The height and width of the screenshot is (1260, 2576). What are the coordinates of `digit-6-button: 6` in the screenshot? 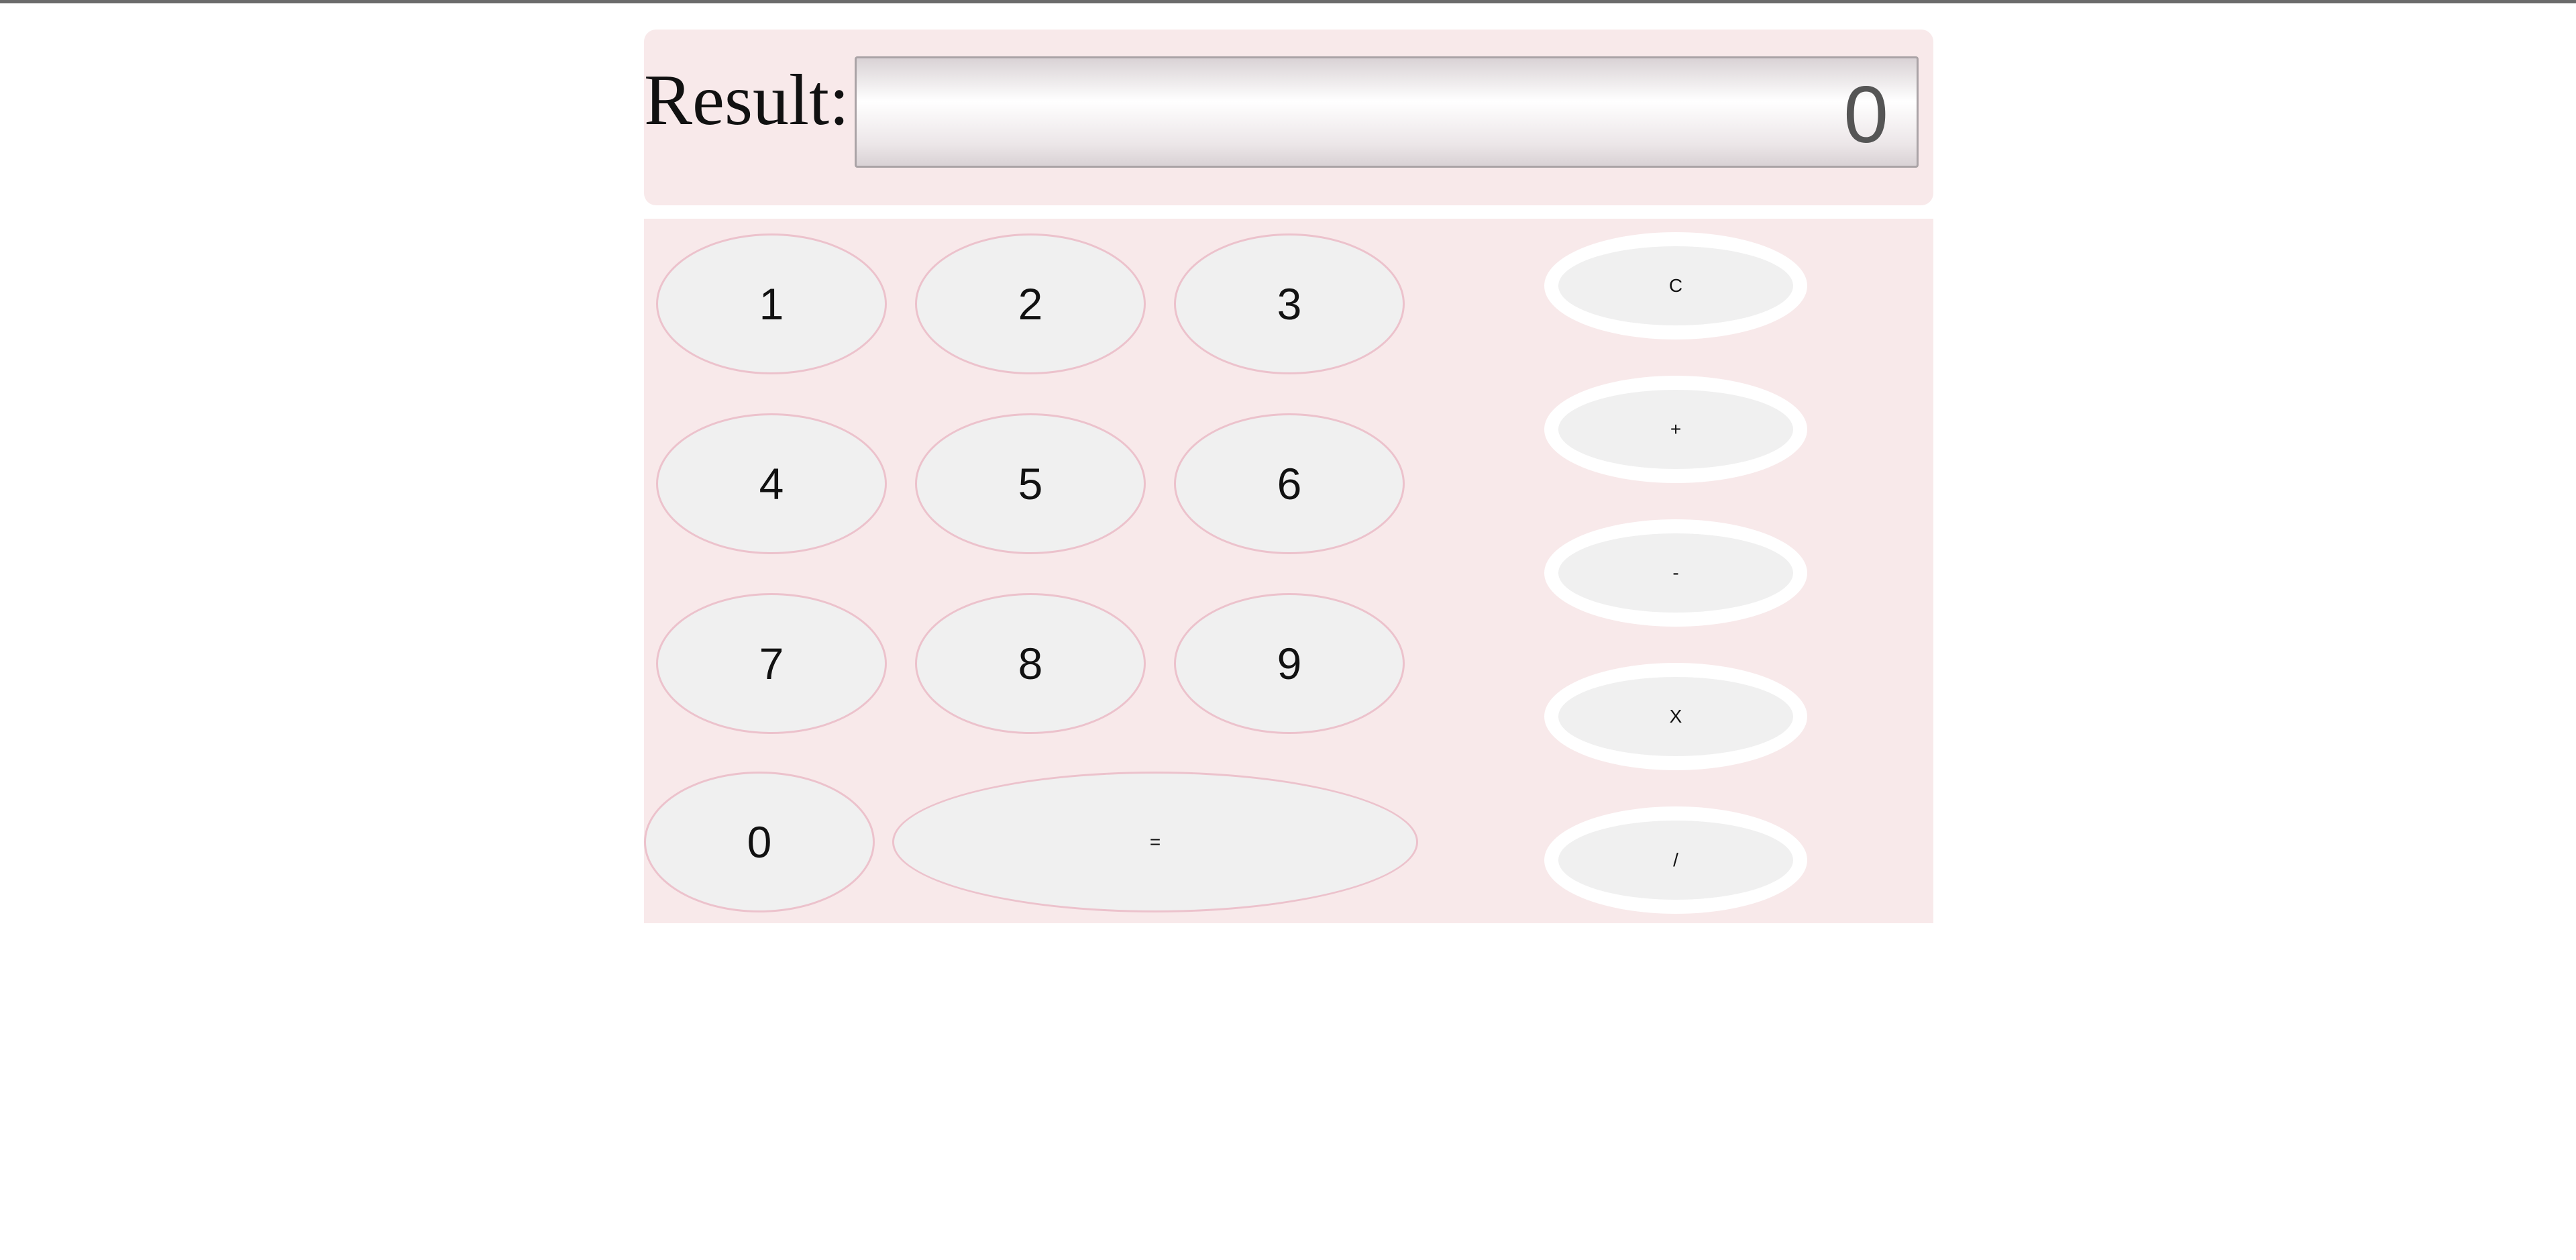 It's located at (1289, 484).